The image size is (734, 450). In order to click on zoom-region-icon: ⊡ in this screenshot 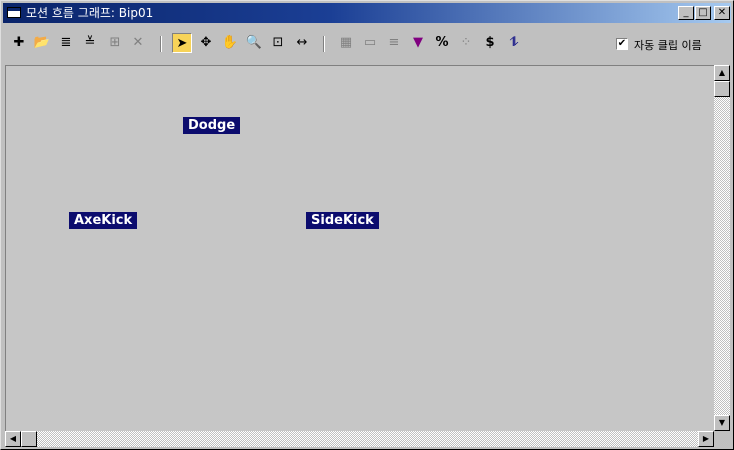, I will do `click(278, 42)`.